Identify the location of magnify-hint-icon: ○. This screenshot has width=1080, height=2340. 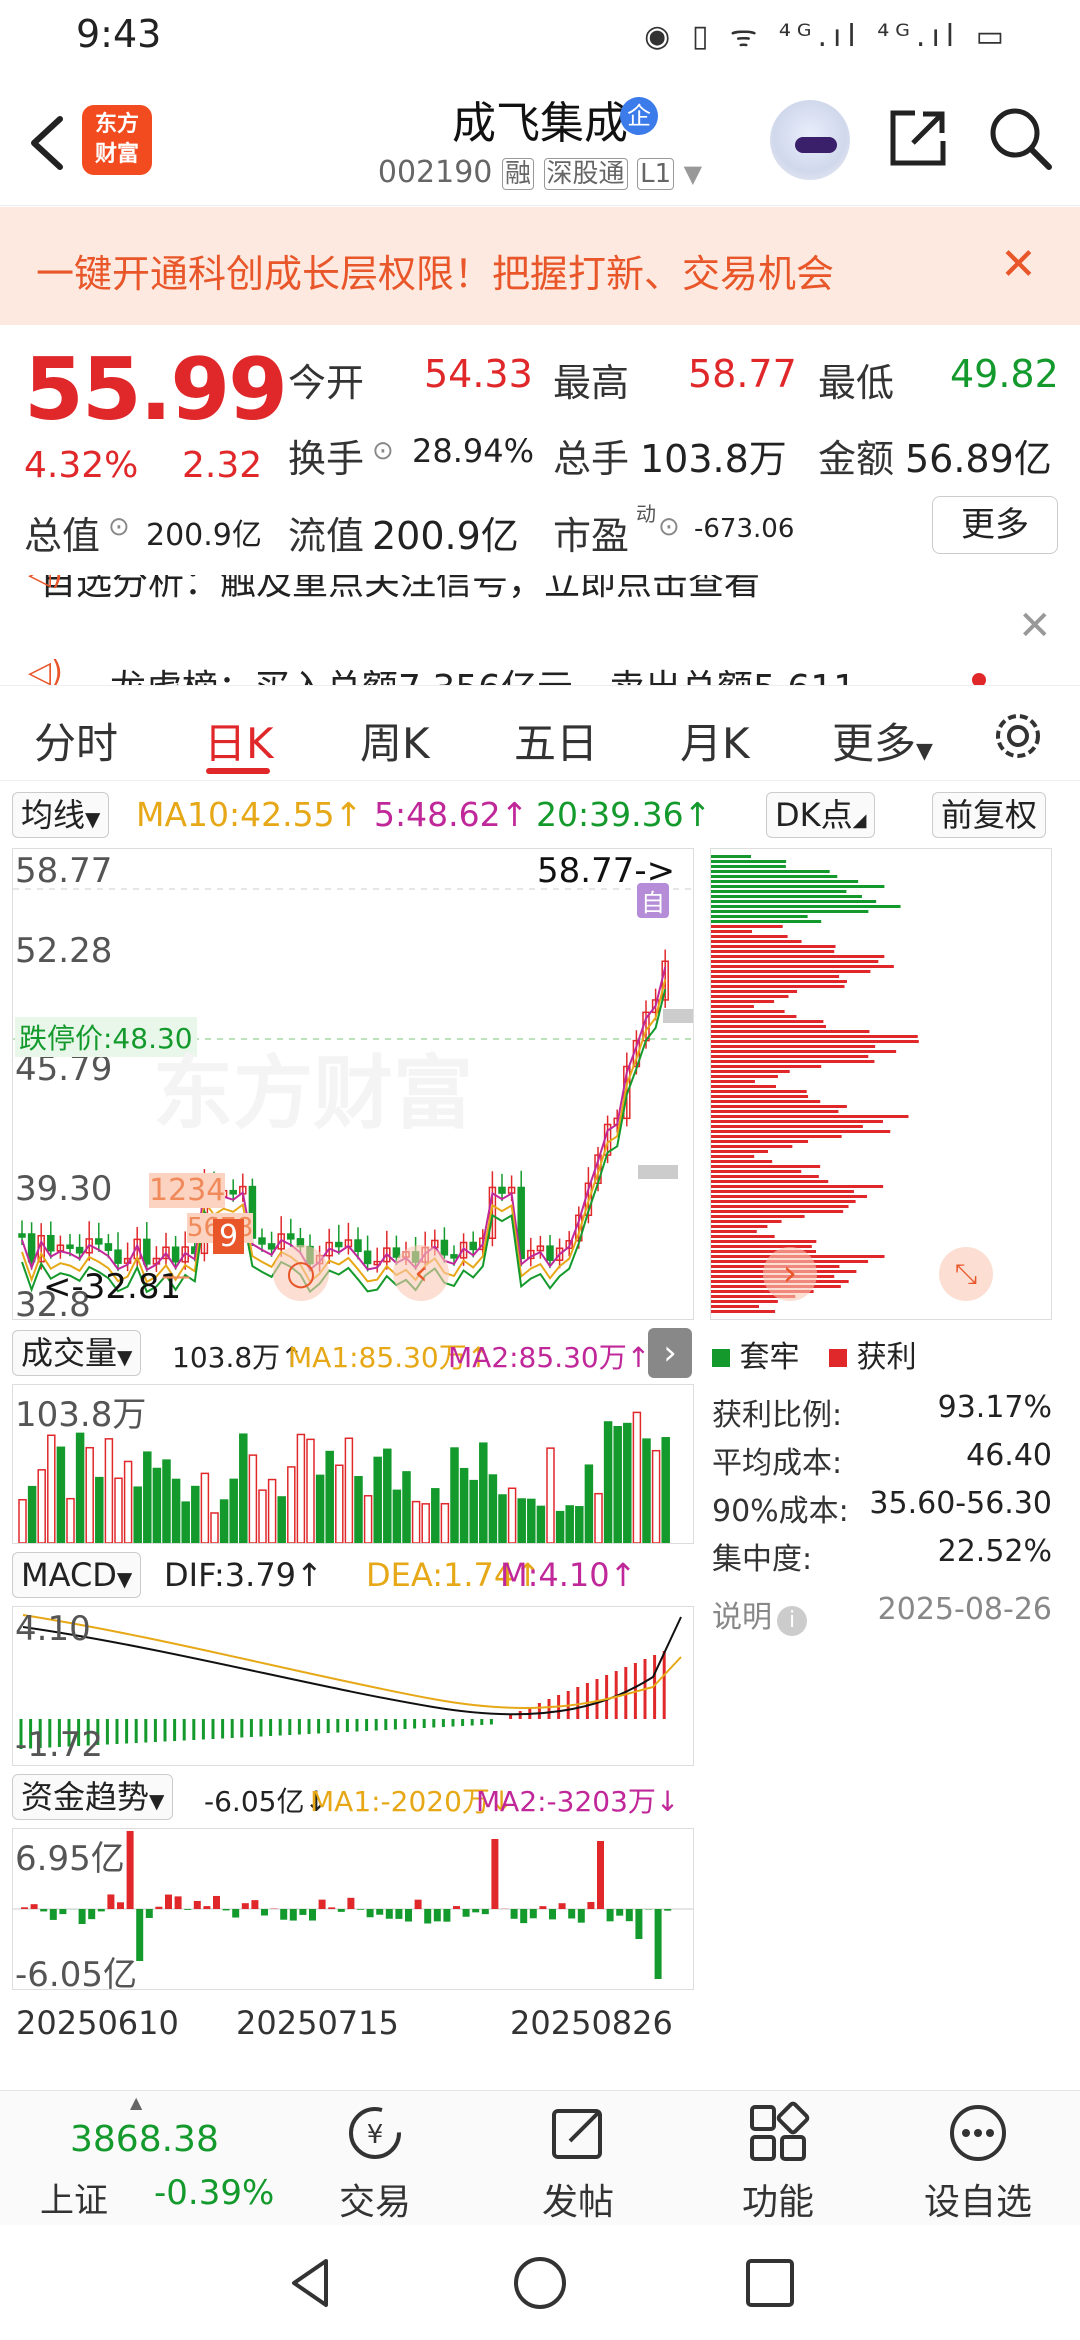
(301, 1273).